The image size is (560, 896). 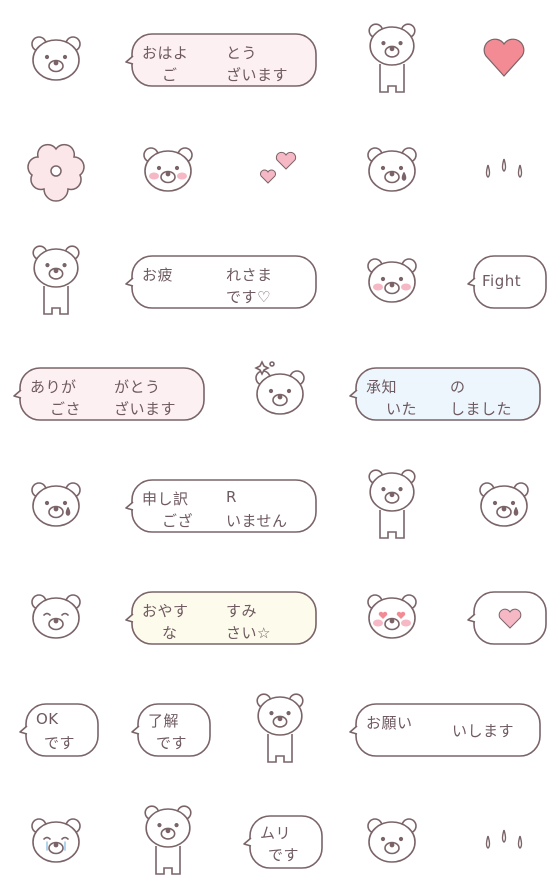 What do you see at coordinates (389, 723) in the screenshot?
I see `bubble-text: お願い` at bounding box center [389, 723].